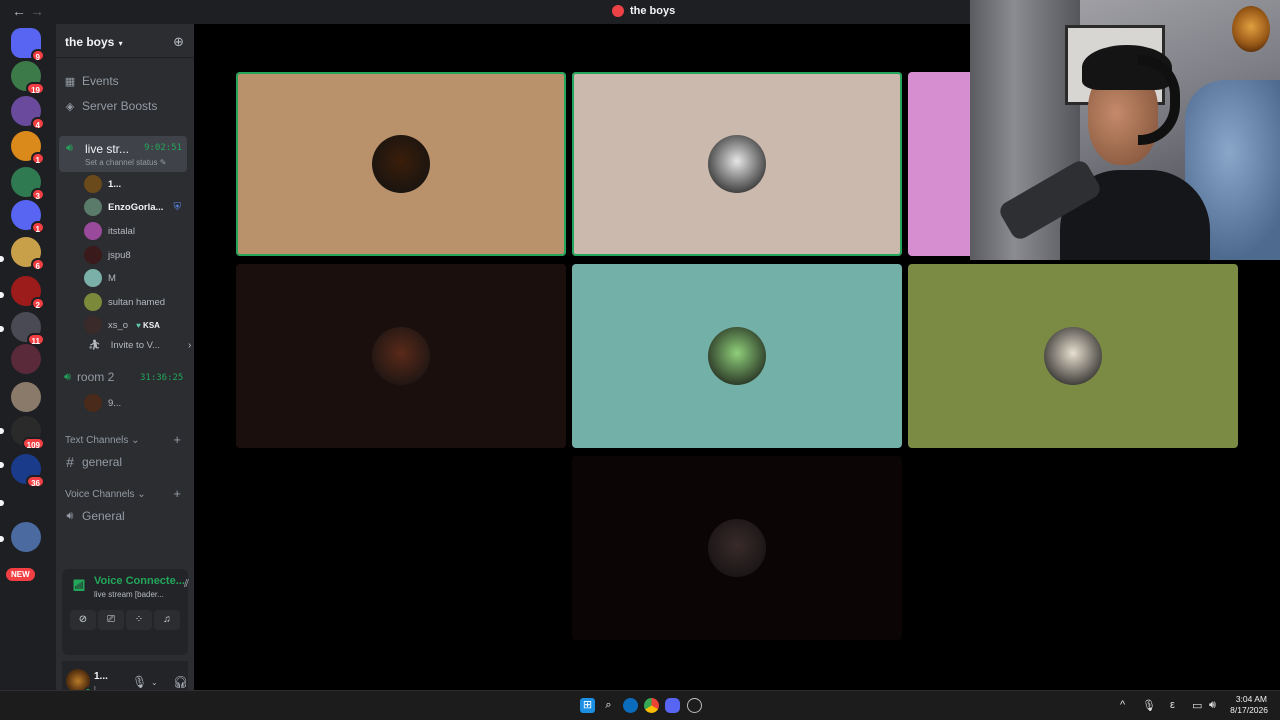  Describe the element at coordinates (630, 705) in the screenshot. I see `edge-icon` at that location.